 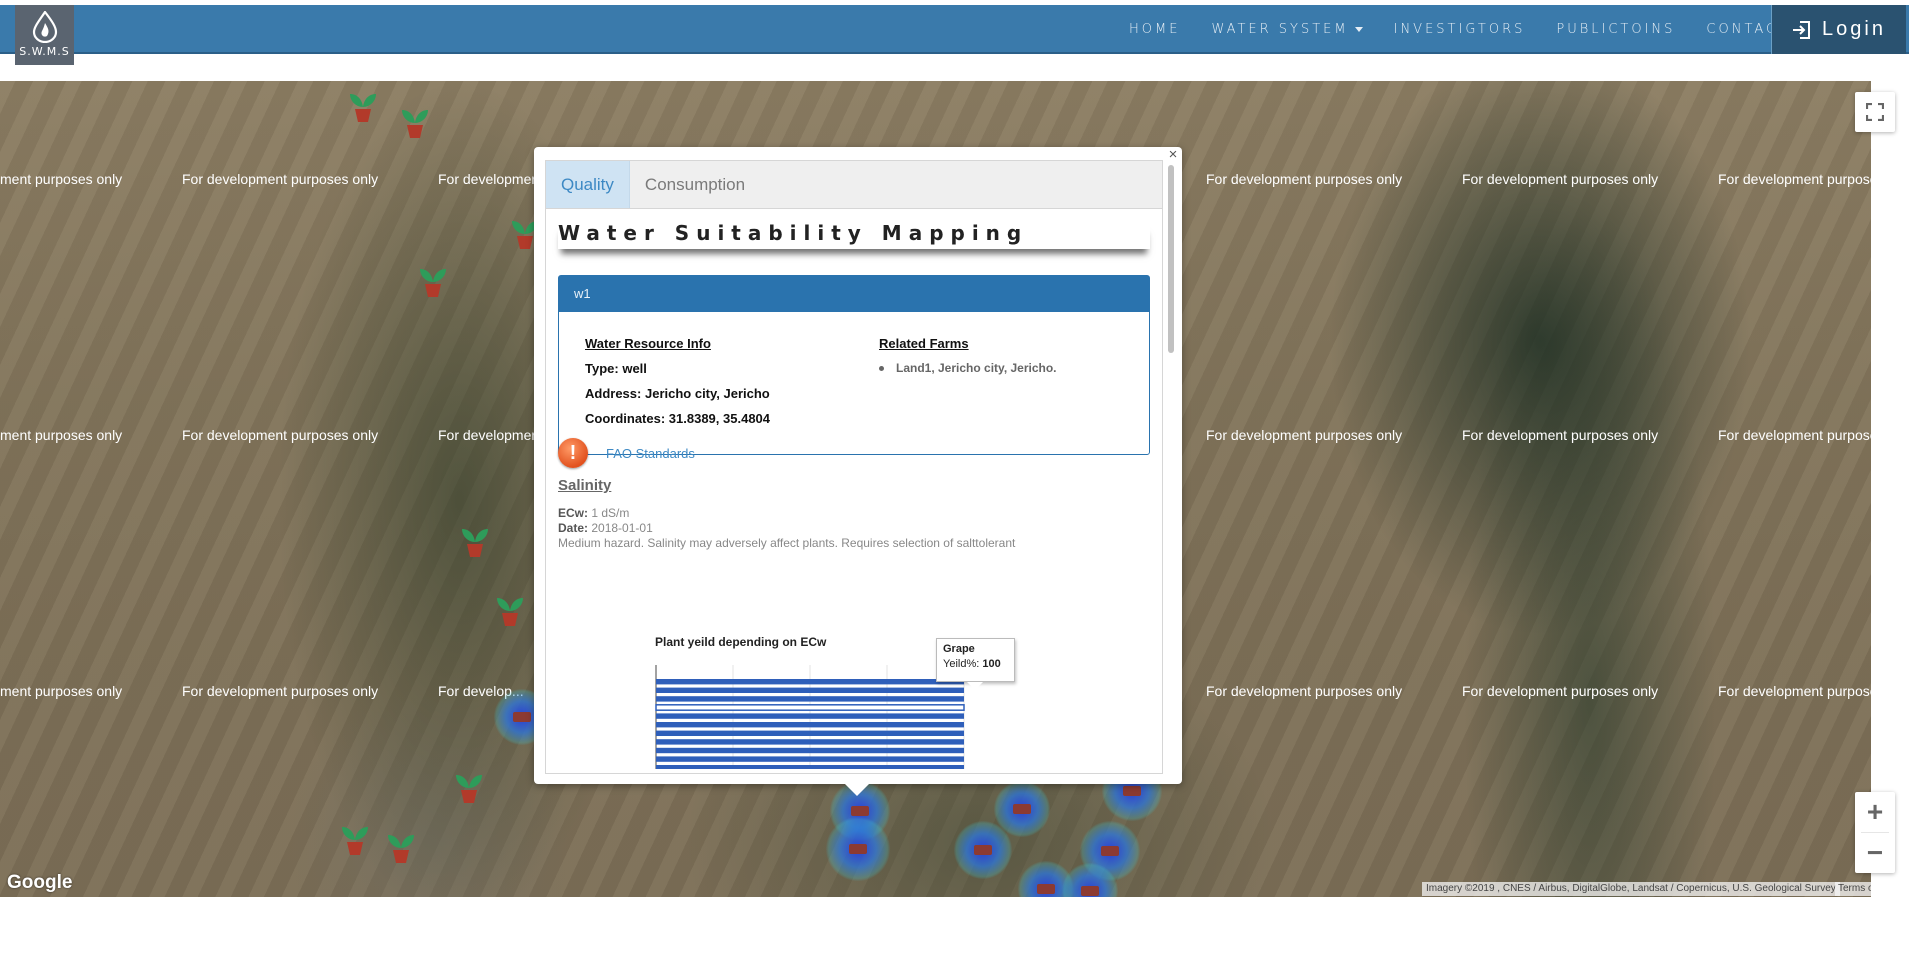 What do you see at coordinates (573, 528) in the screenshot?
I see `date-label: Date:` at bounding box center [573, 528].